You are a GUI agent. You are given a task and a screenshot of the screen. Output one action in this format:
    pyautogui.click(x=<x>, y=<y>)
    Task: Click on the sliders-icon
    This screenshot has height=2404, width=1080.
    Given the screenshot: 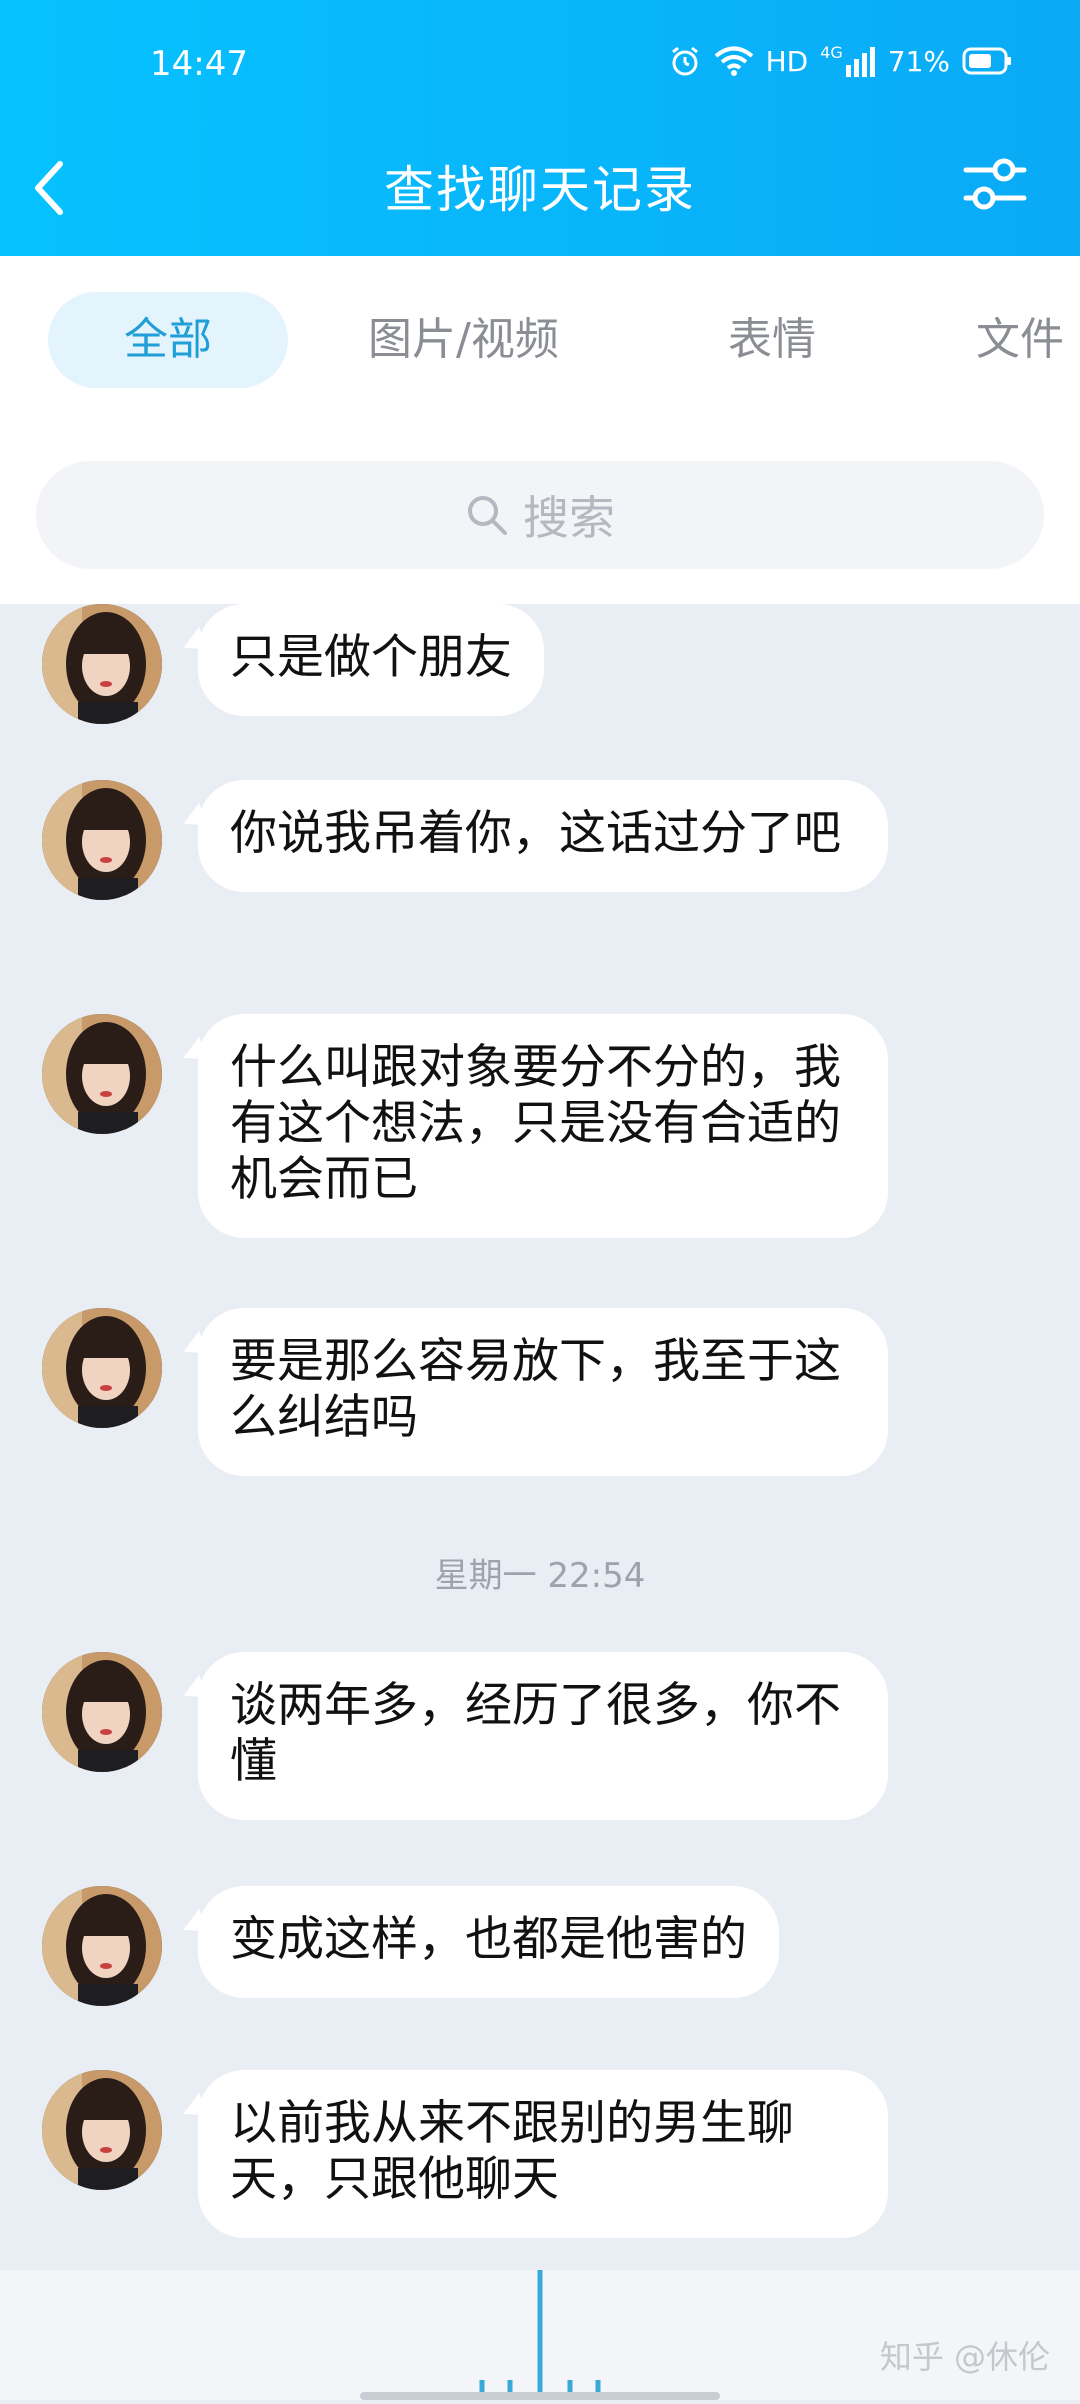 What is the action you would take?
    pyautogui.click(x=995, y=184)
    